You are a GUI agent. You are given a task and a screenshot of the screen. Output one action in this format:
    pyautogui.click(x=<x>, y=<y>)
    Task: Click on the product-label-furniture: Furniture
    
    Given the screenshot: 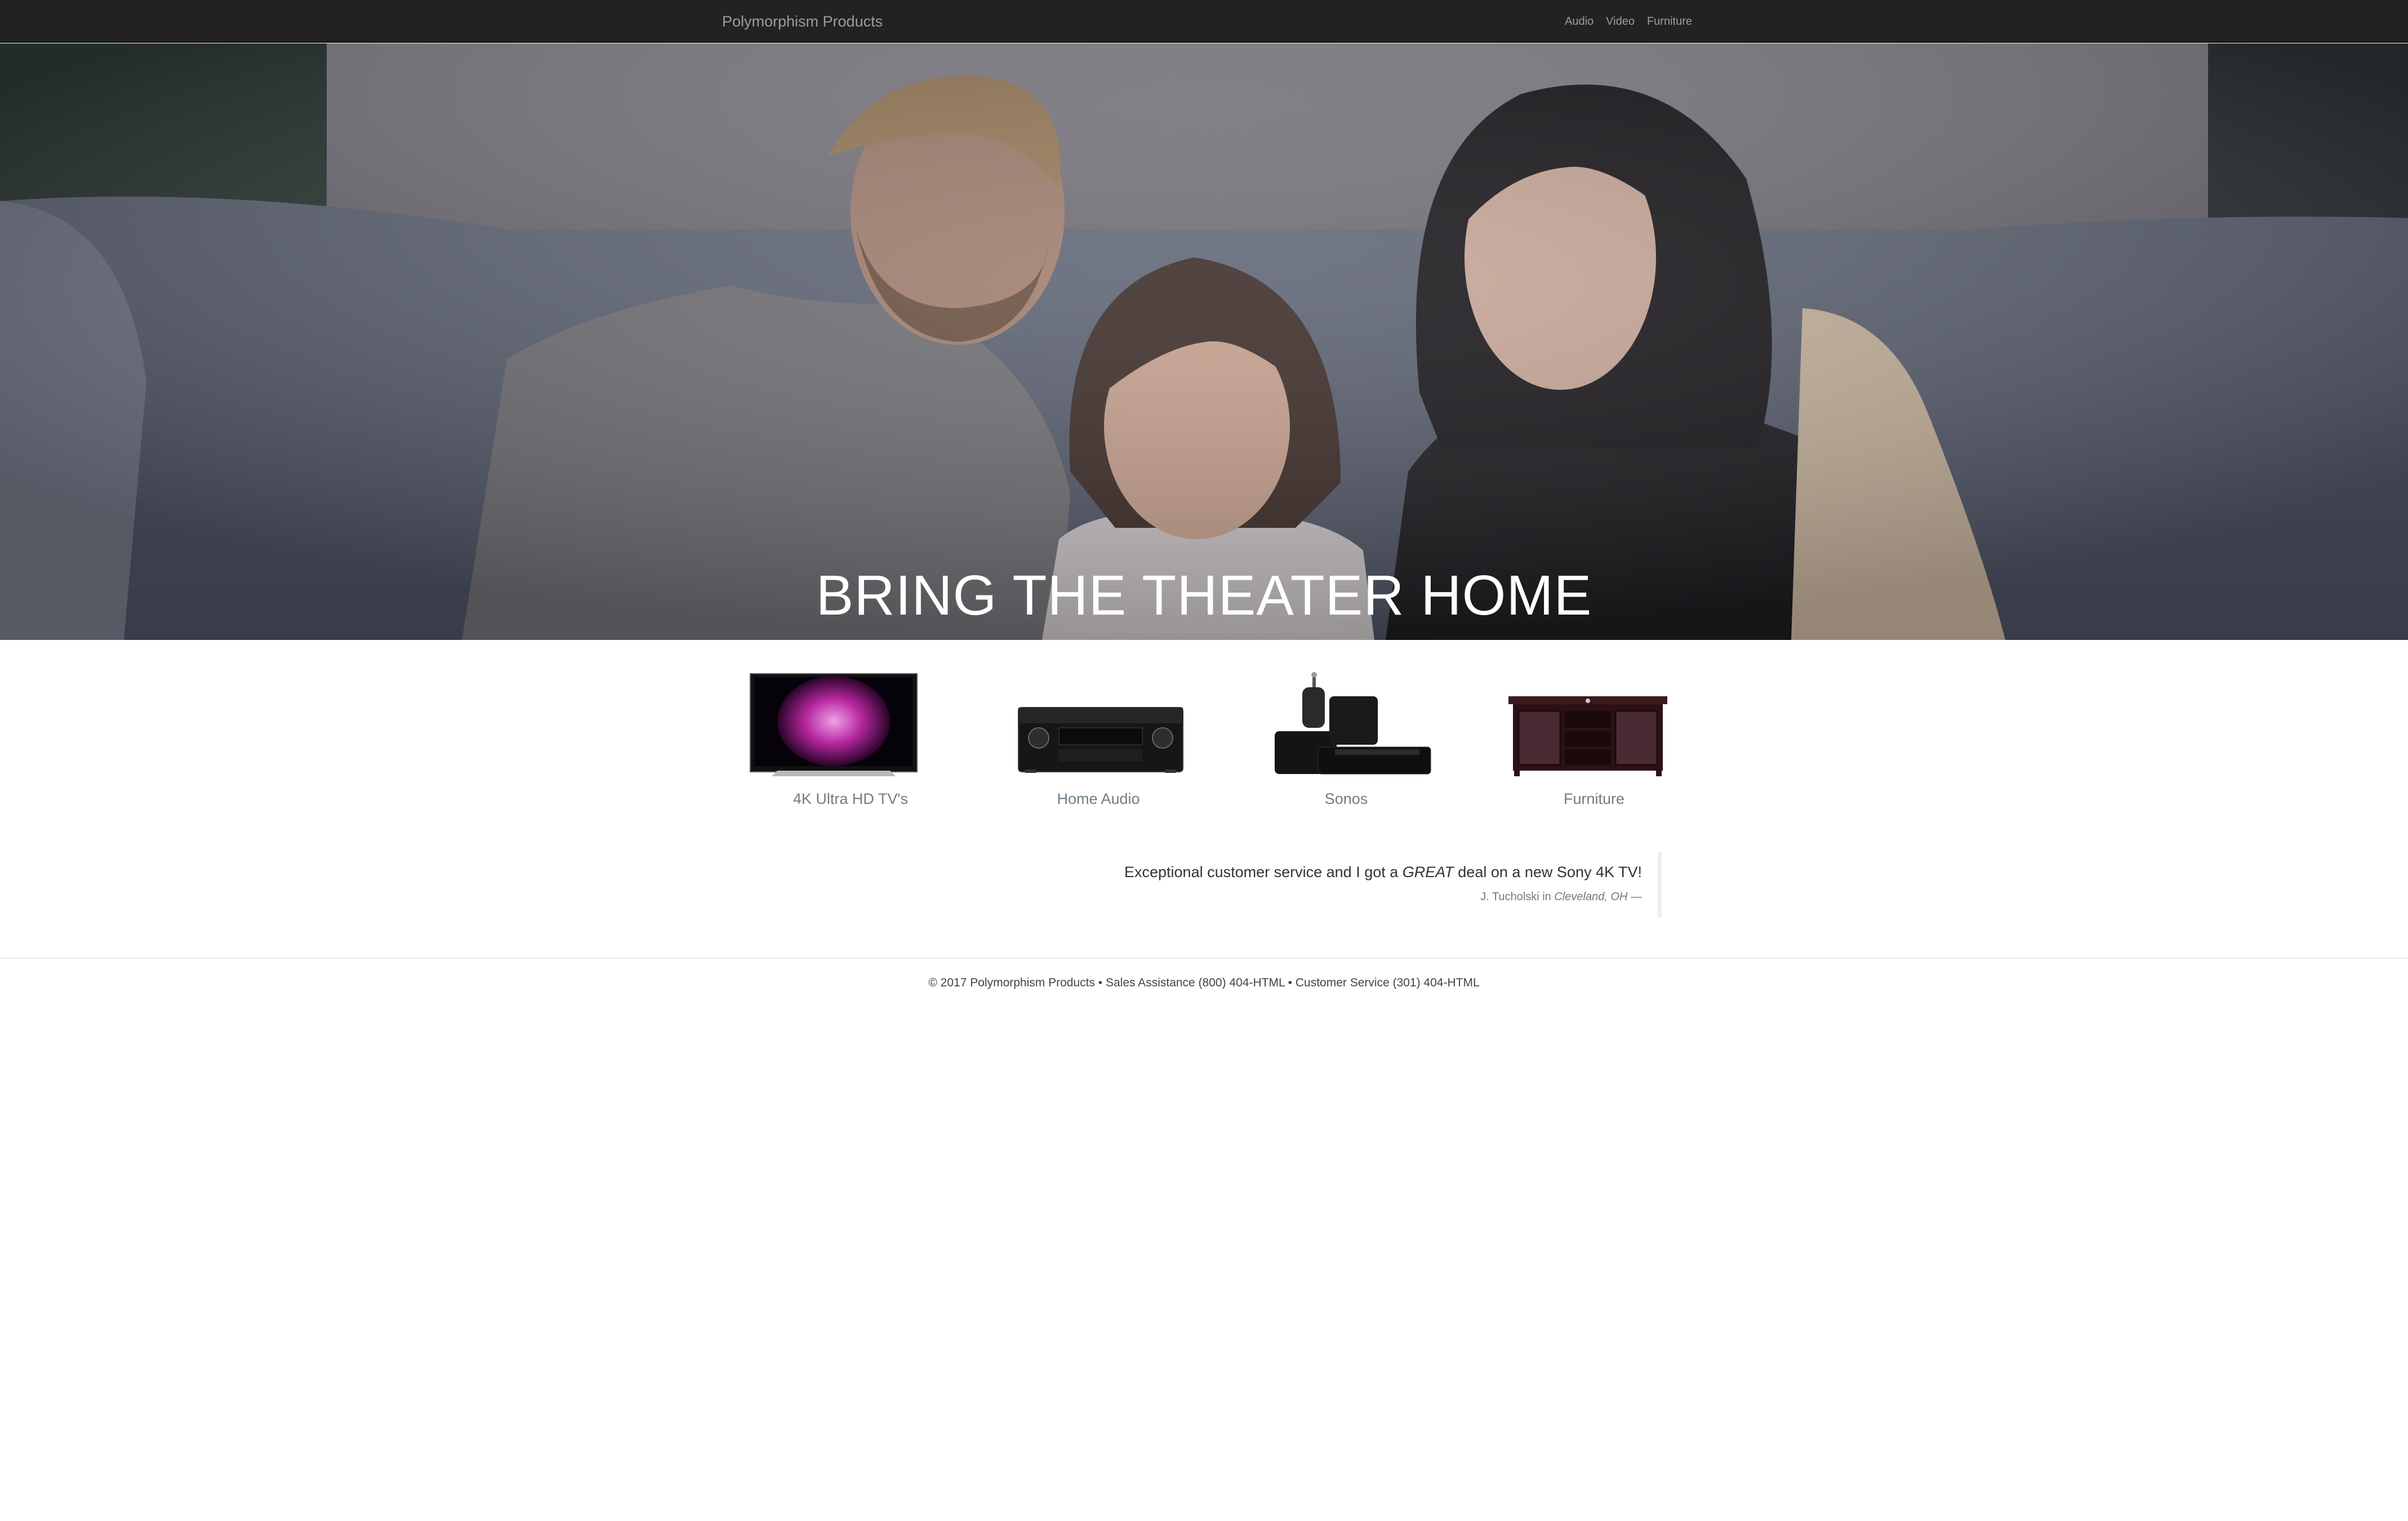 What is the action you would take?
    pyautogui.click(x=1594, y=799)
    